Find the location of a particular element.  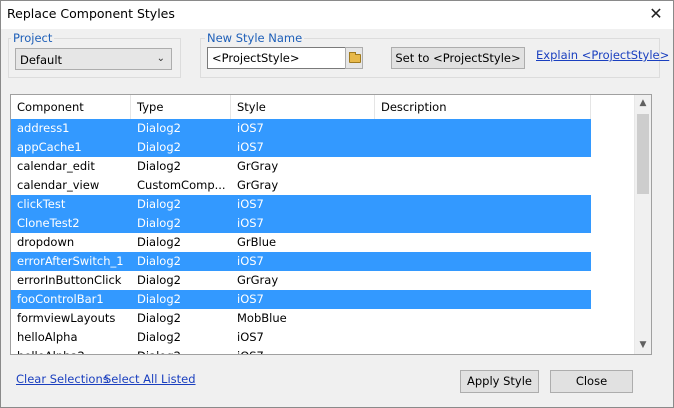

folder-icon is located at coordinates (355, 57).